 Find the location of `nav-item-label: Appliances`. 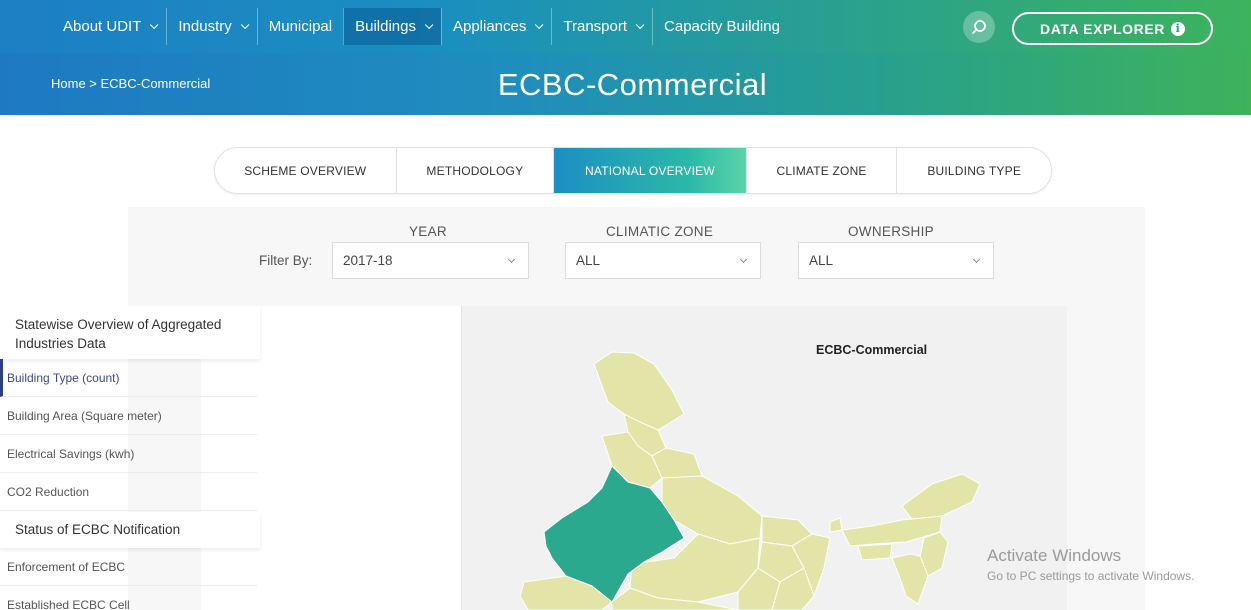

nav-item-label: Appliances is located at coordinates (489, 26).